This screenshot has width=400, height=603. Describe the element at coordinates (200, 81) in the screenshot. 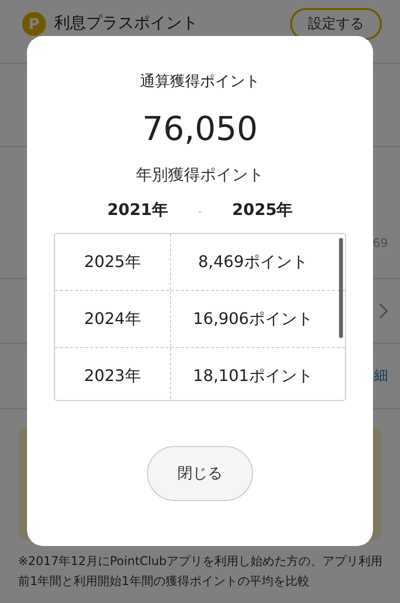

I see `dialog-title: 通算獲得ポイント` at that location.